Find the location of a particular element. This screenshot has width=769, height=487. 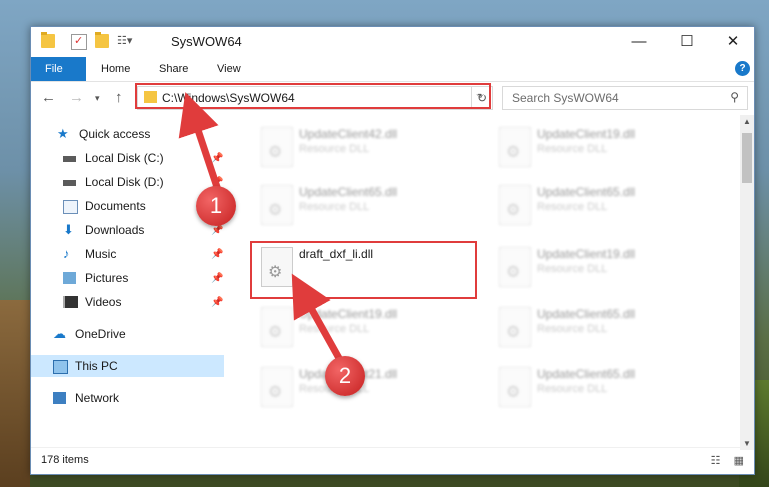

back-arrow-icon: ← is located at coordinates (48, 97).